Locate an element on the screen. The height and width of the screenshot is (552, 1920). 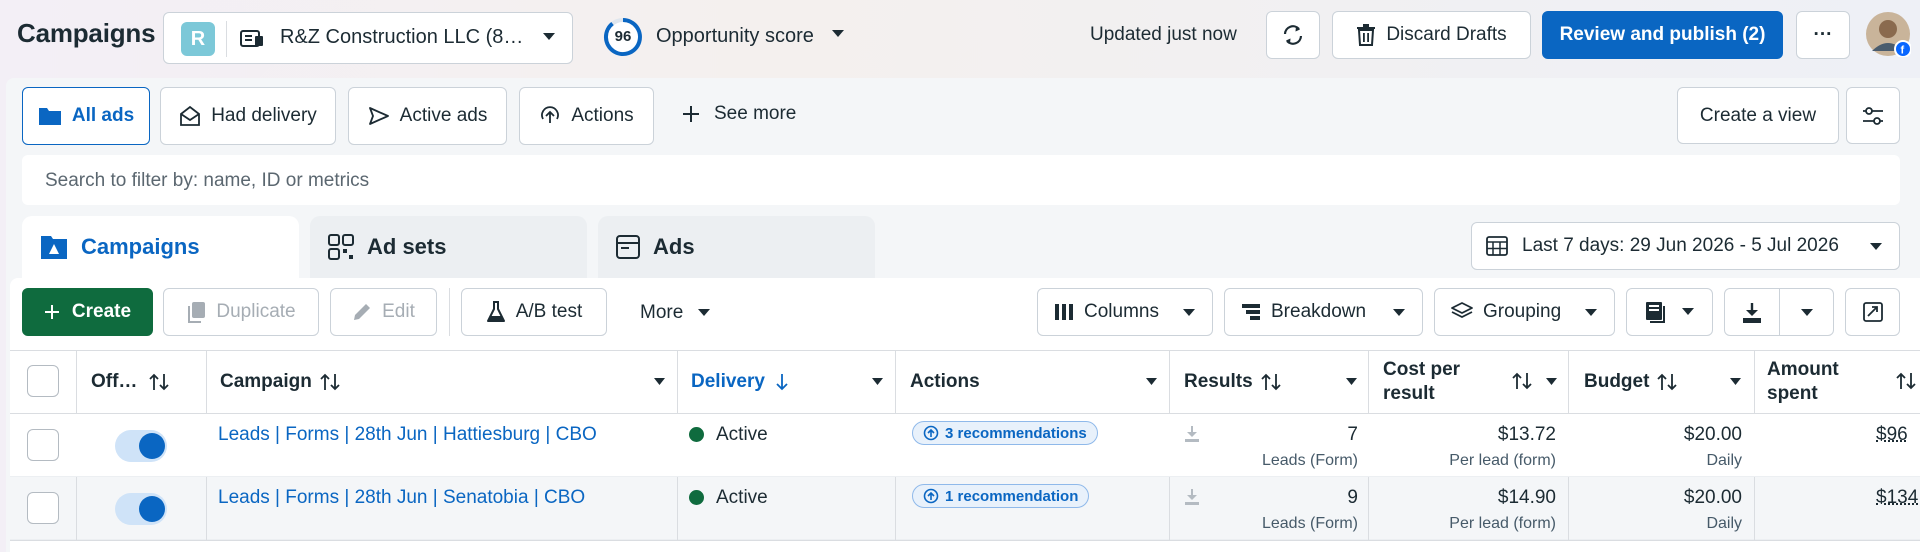
ab-test-button: A/B test is located at coordinates (534, 312).